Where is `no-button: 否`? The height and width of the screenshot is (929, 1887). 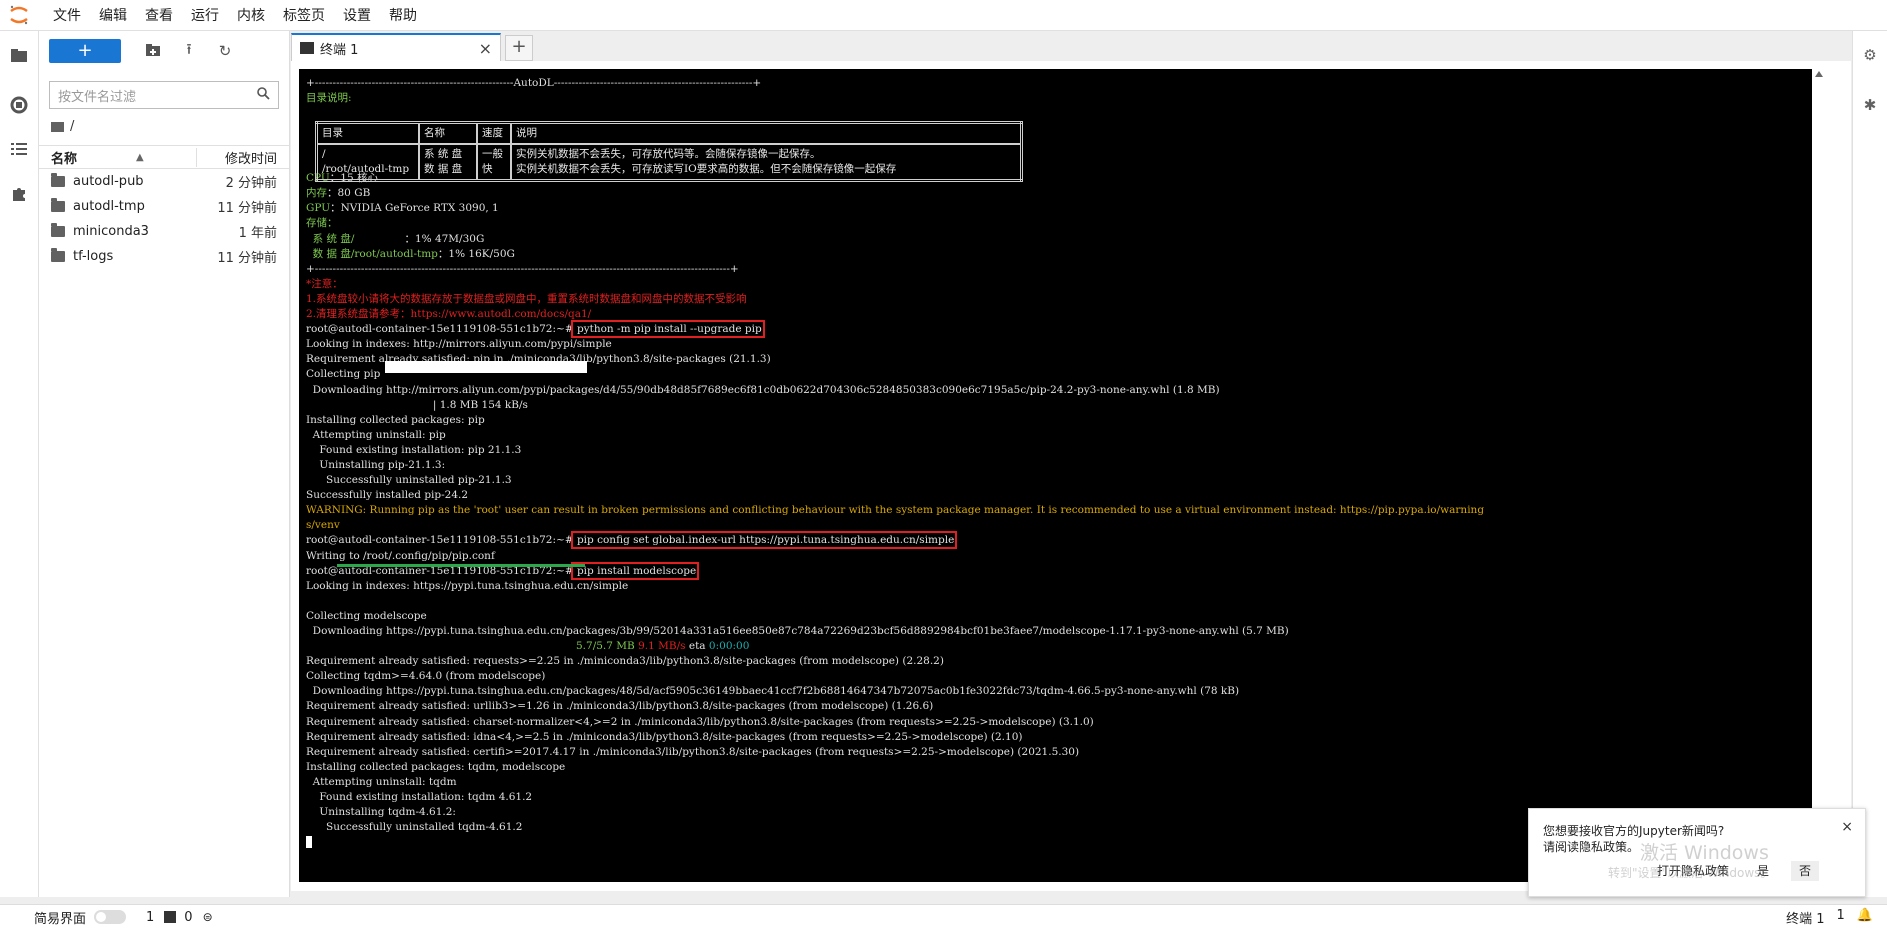
no-button: 否 is located at coordinates (1805, 871).